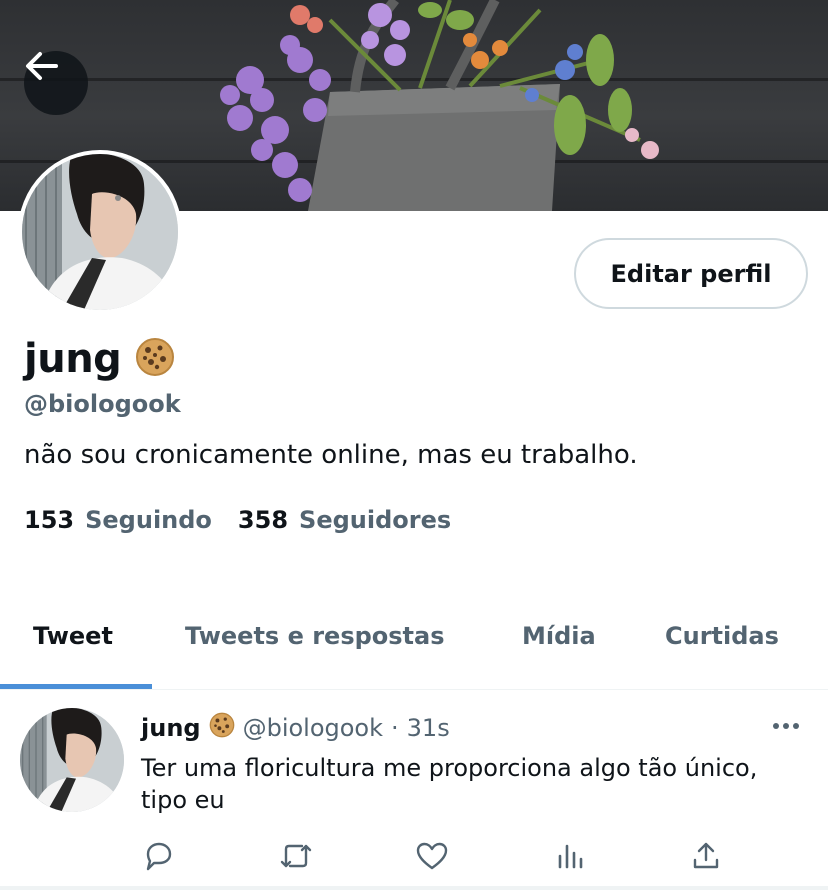 The image size is (828, 890). Describe the element at coordinates (73, 359) in the screenshot. I see `profile-display-name: jung` at that location.